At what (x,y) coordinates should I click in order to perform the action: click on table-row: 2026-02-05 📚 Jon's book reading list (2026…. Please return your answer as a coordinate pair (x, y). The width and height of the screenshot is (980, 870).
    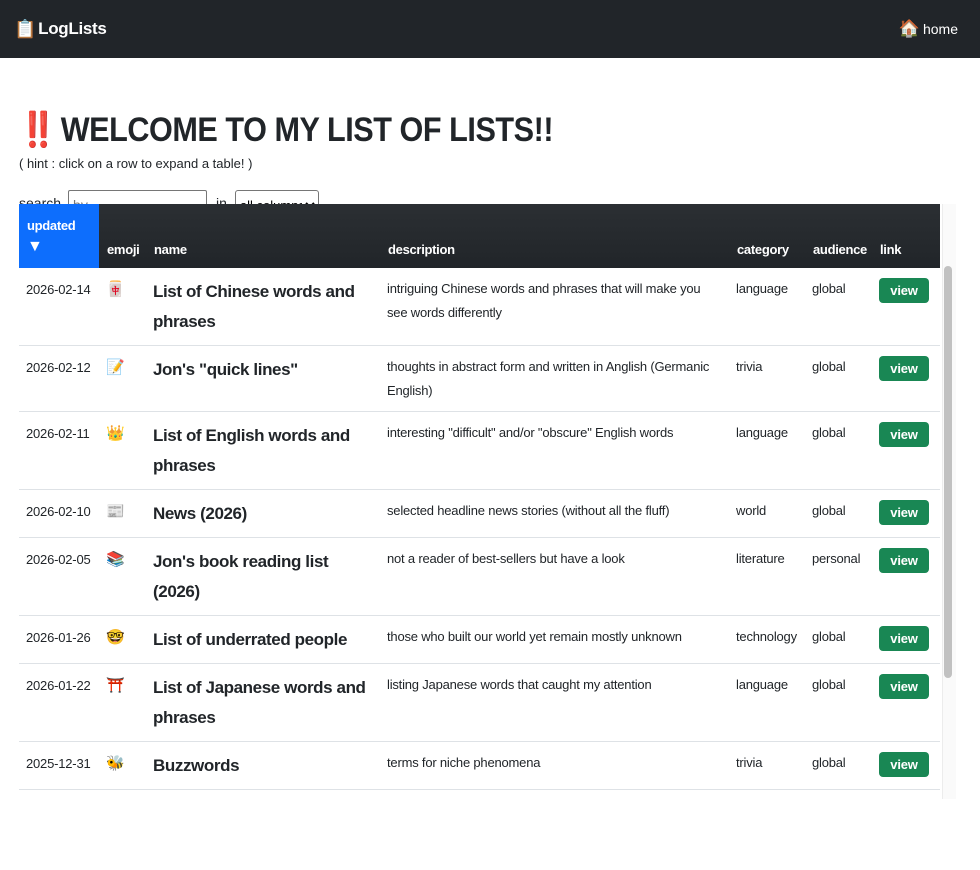
    Looking at the image, I should click on (479, 576).